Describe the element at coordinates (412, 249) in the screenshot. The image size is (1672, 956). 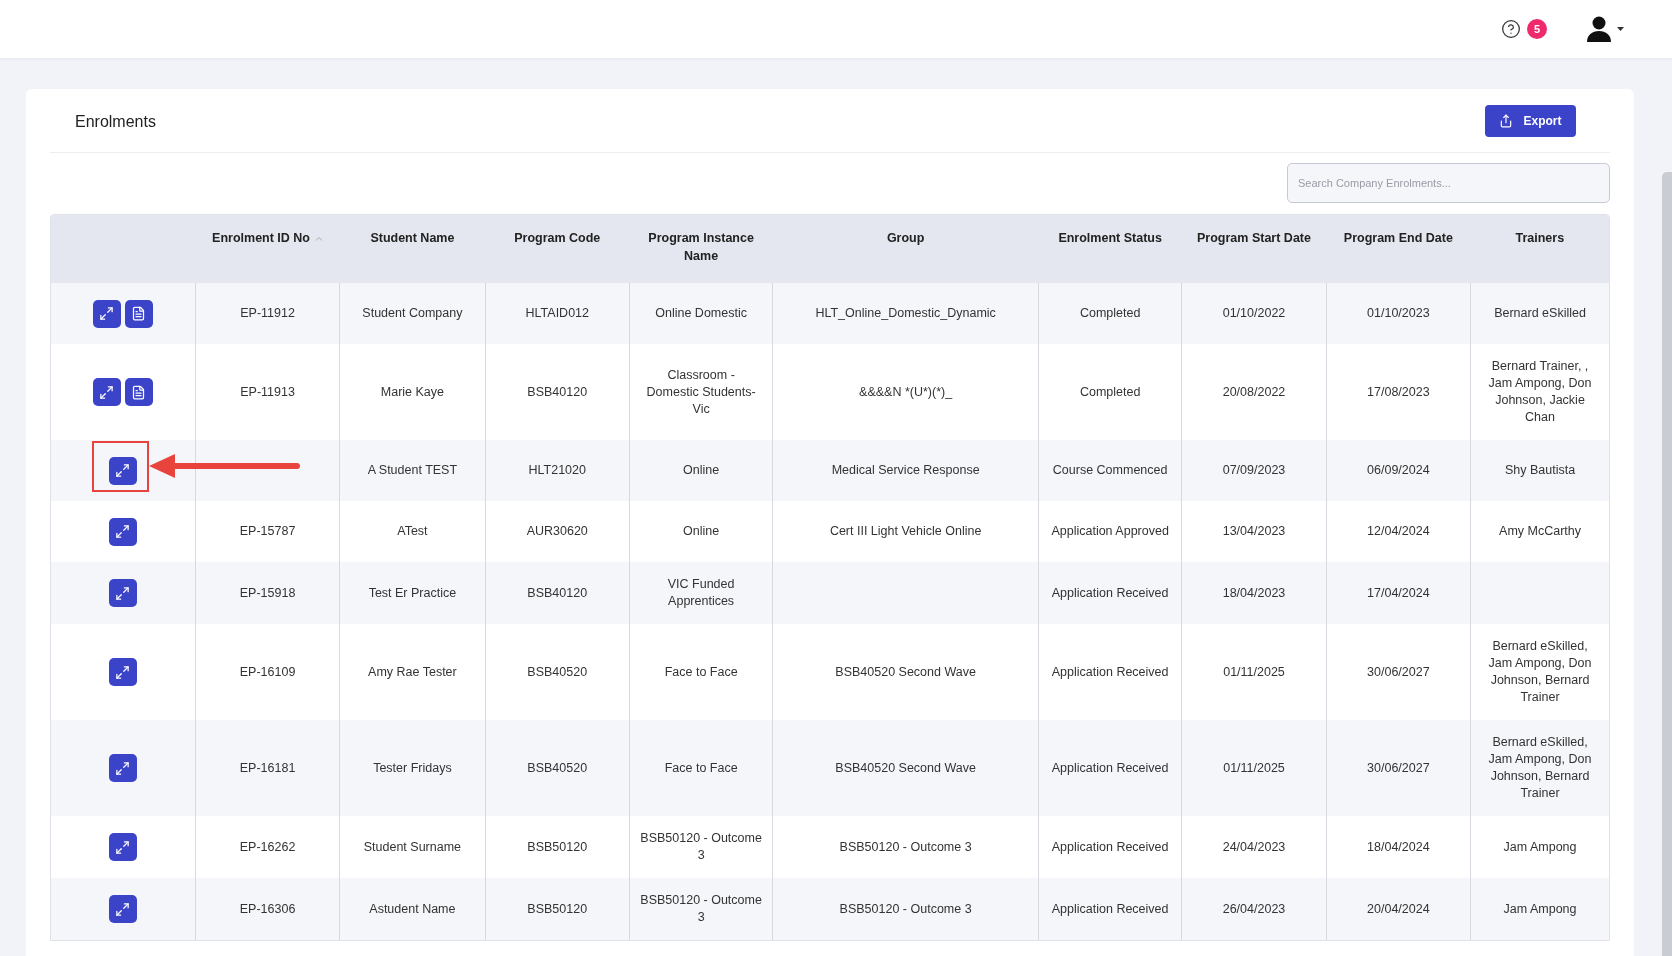
I see `column-header: Student Name` at that location.